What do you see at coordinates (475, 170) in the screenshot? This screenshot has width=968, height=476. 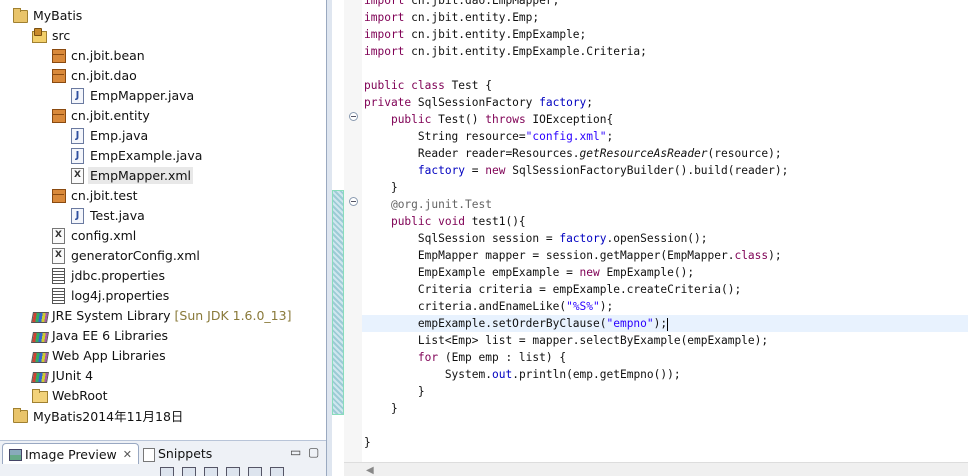 I see `code-token: =` at bounding box center [475, 170].